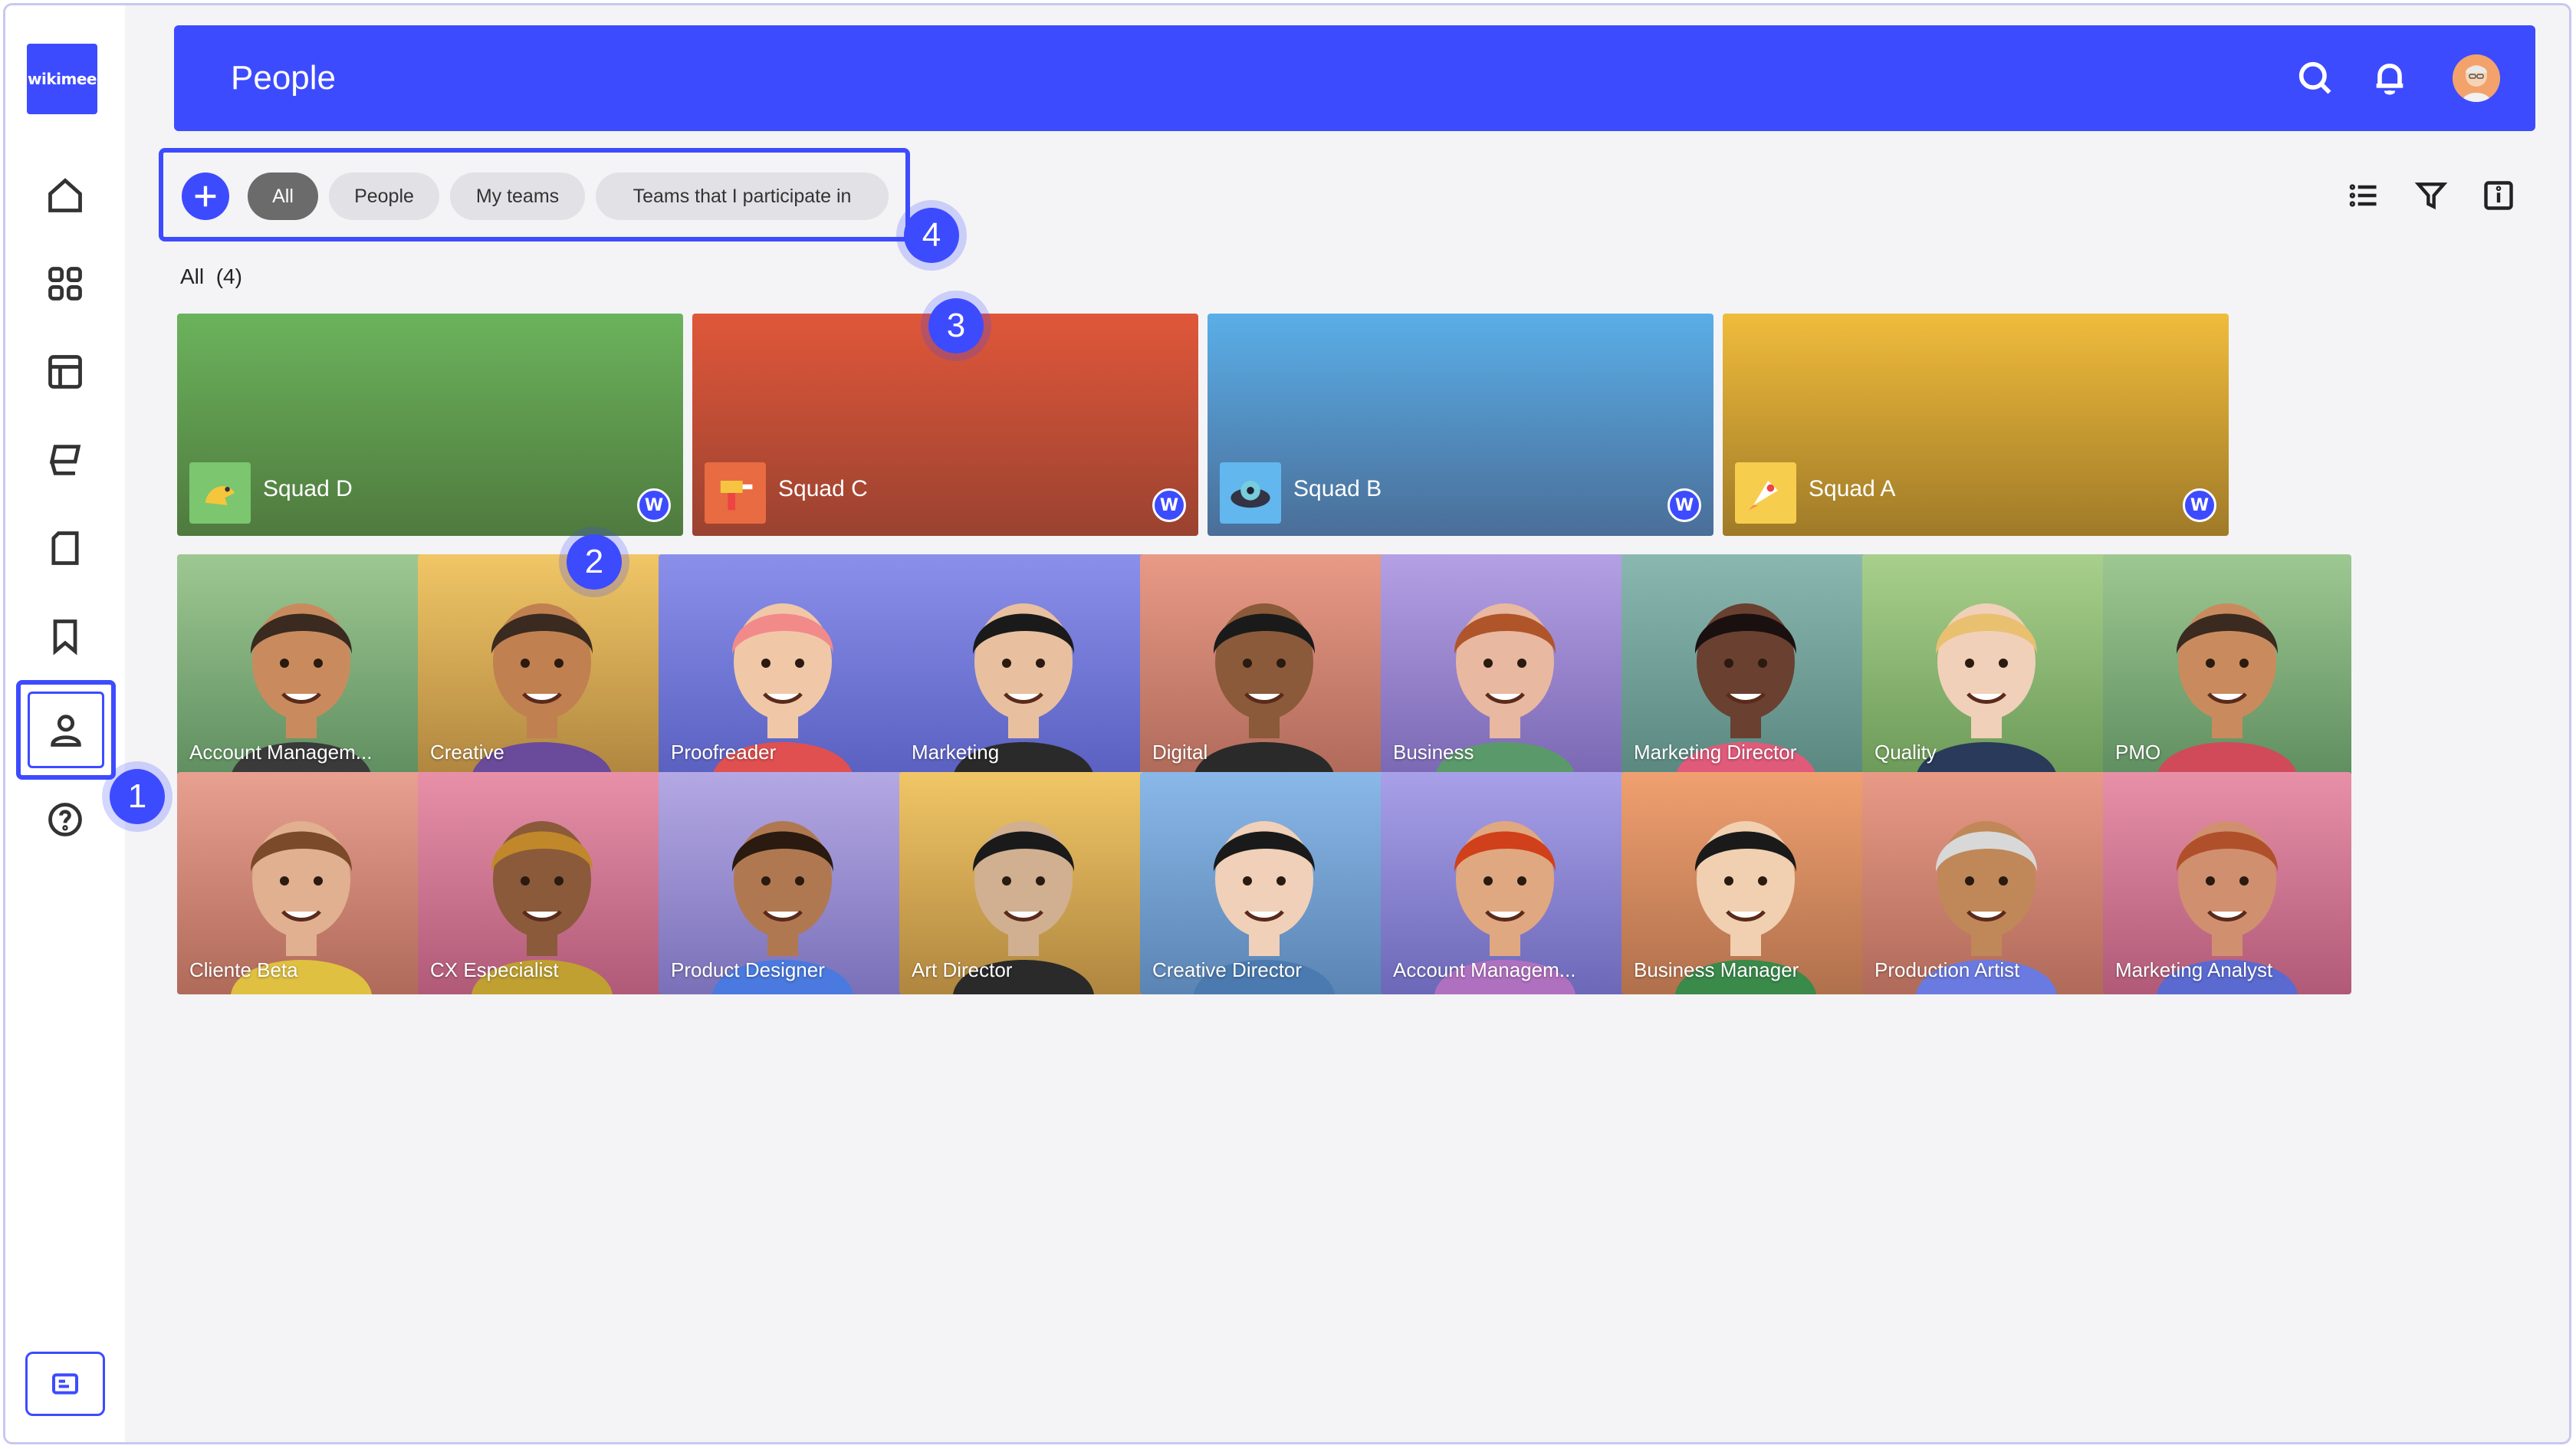  I want to click on person-card: Creative, so click(542, 666).